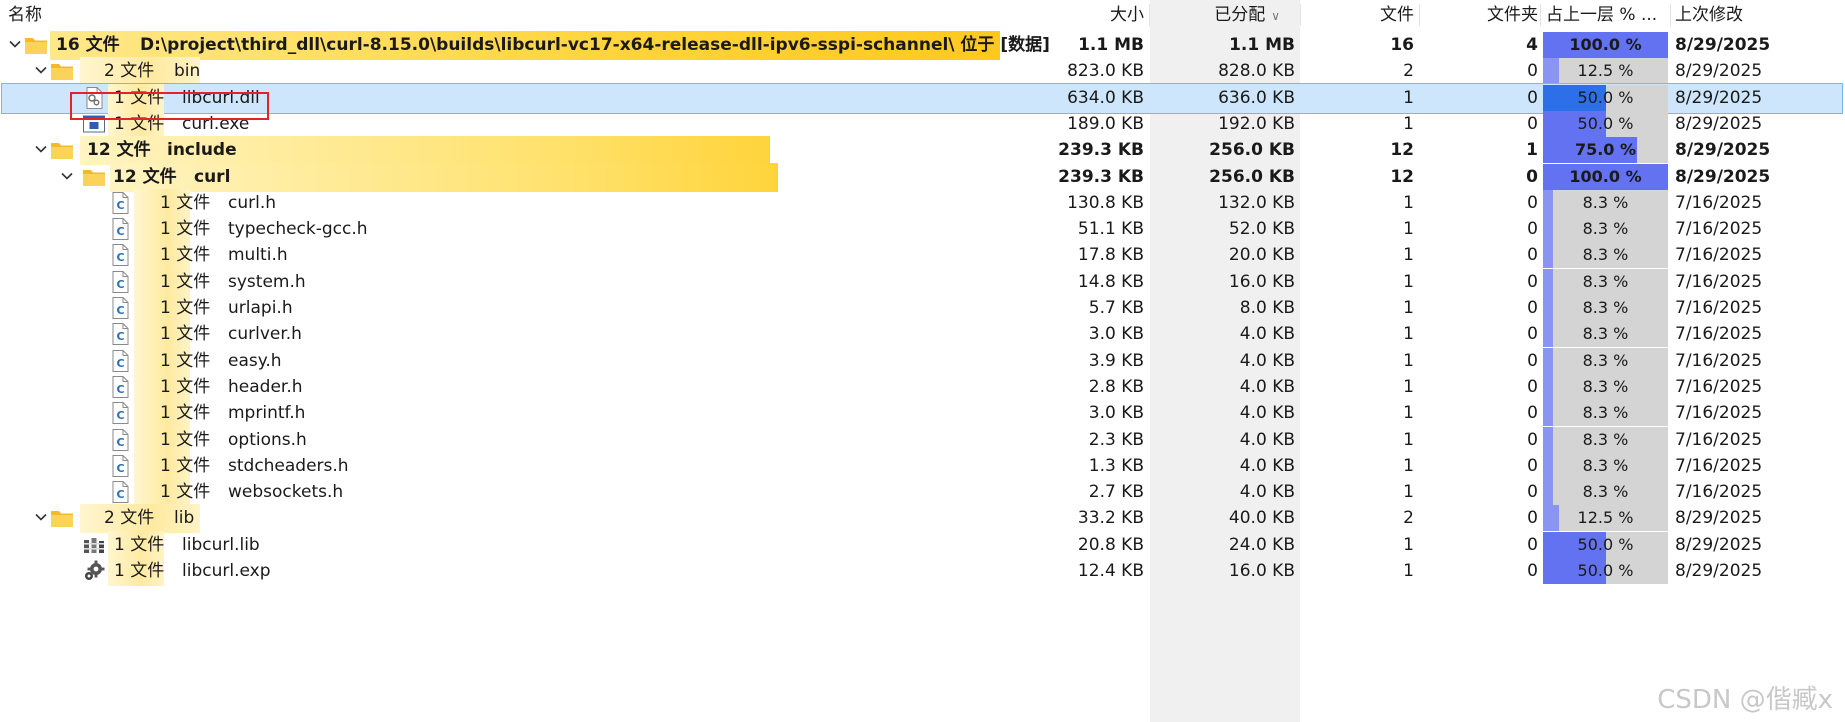  I want to click on file-count: 1 文件, so click(139, 571).